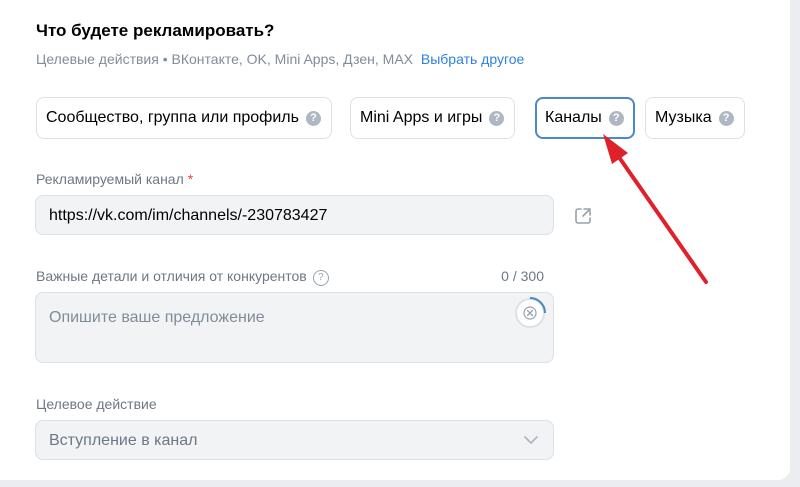 The width and height of the screenshot is (800, 487). I want to click on channel-field-label: Рекламируемый канал *, so click(114, 179).